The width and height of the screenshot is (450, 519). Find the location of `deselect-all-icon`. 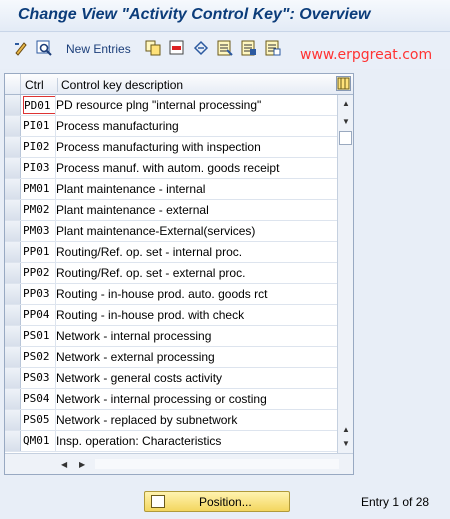

deselect-all-icon is located at coordinates (273, 48).